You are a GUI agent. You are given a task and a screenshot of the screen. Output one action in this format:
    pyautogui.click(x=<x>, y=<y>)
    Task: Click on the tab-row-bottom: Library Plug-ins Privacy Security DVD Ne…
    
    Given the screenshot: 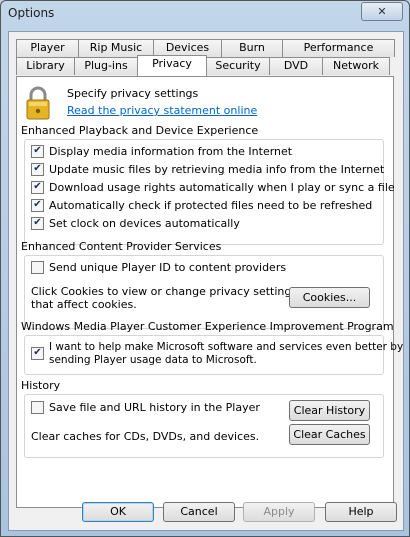 What is the action you would take?
    pyautogui.click(x=203, y=65)
    